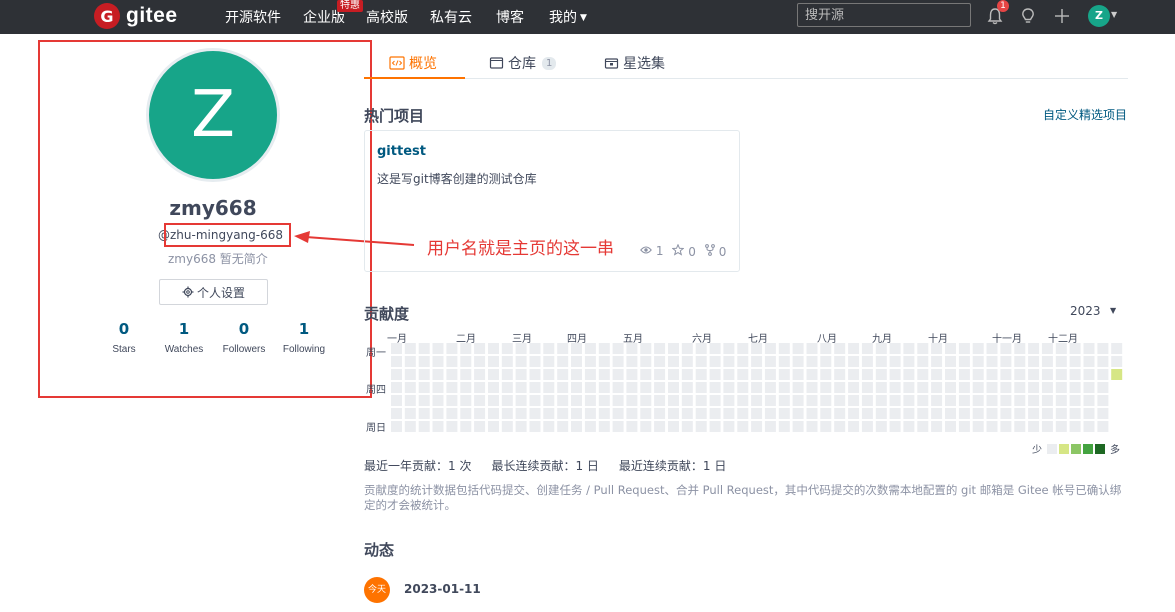 This screenshot has width=1175, height=612. I want to click on tab-overview: 概览, so click(413, 63).